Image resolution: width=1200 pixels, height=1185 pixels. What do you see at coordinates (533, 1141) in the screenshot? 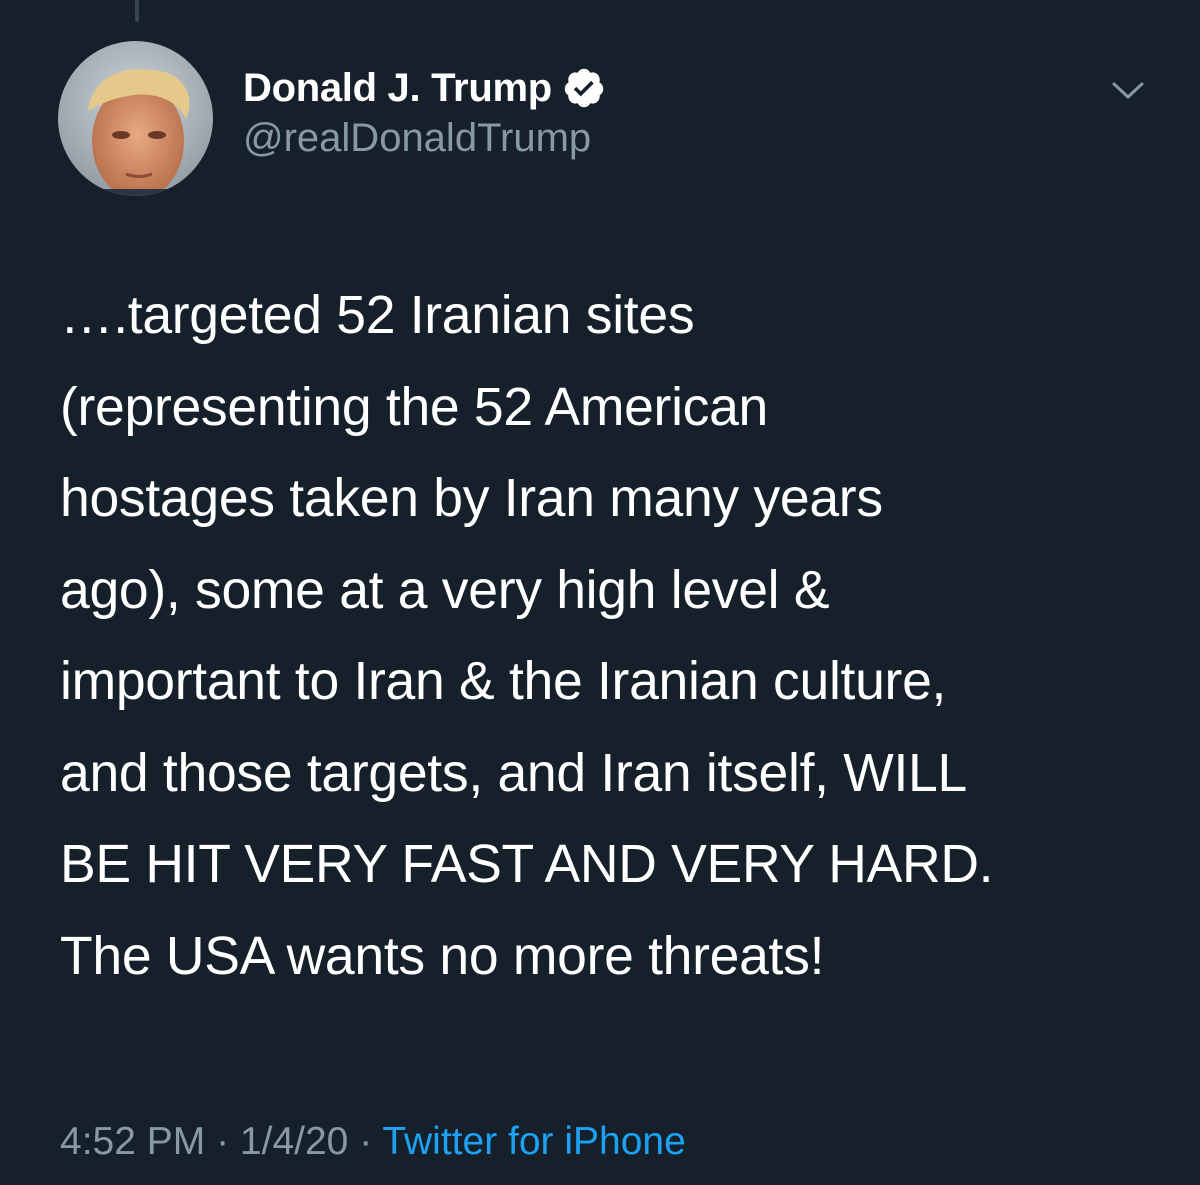
I see `tweet-source-link: Twitter for iPhone` at bounding box center [533, 1141].